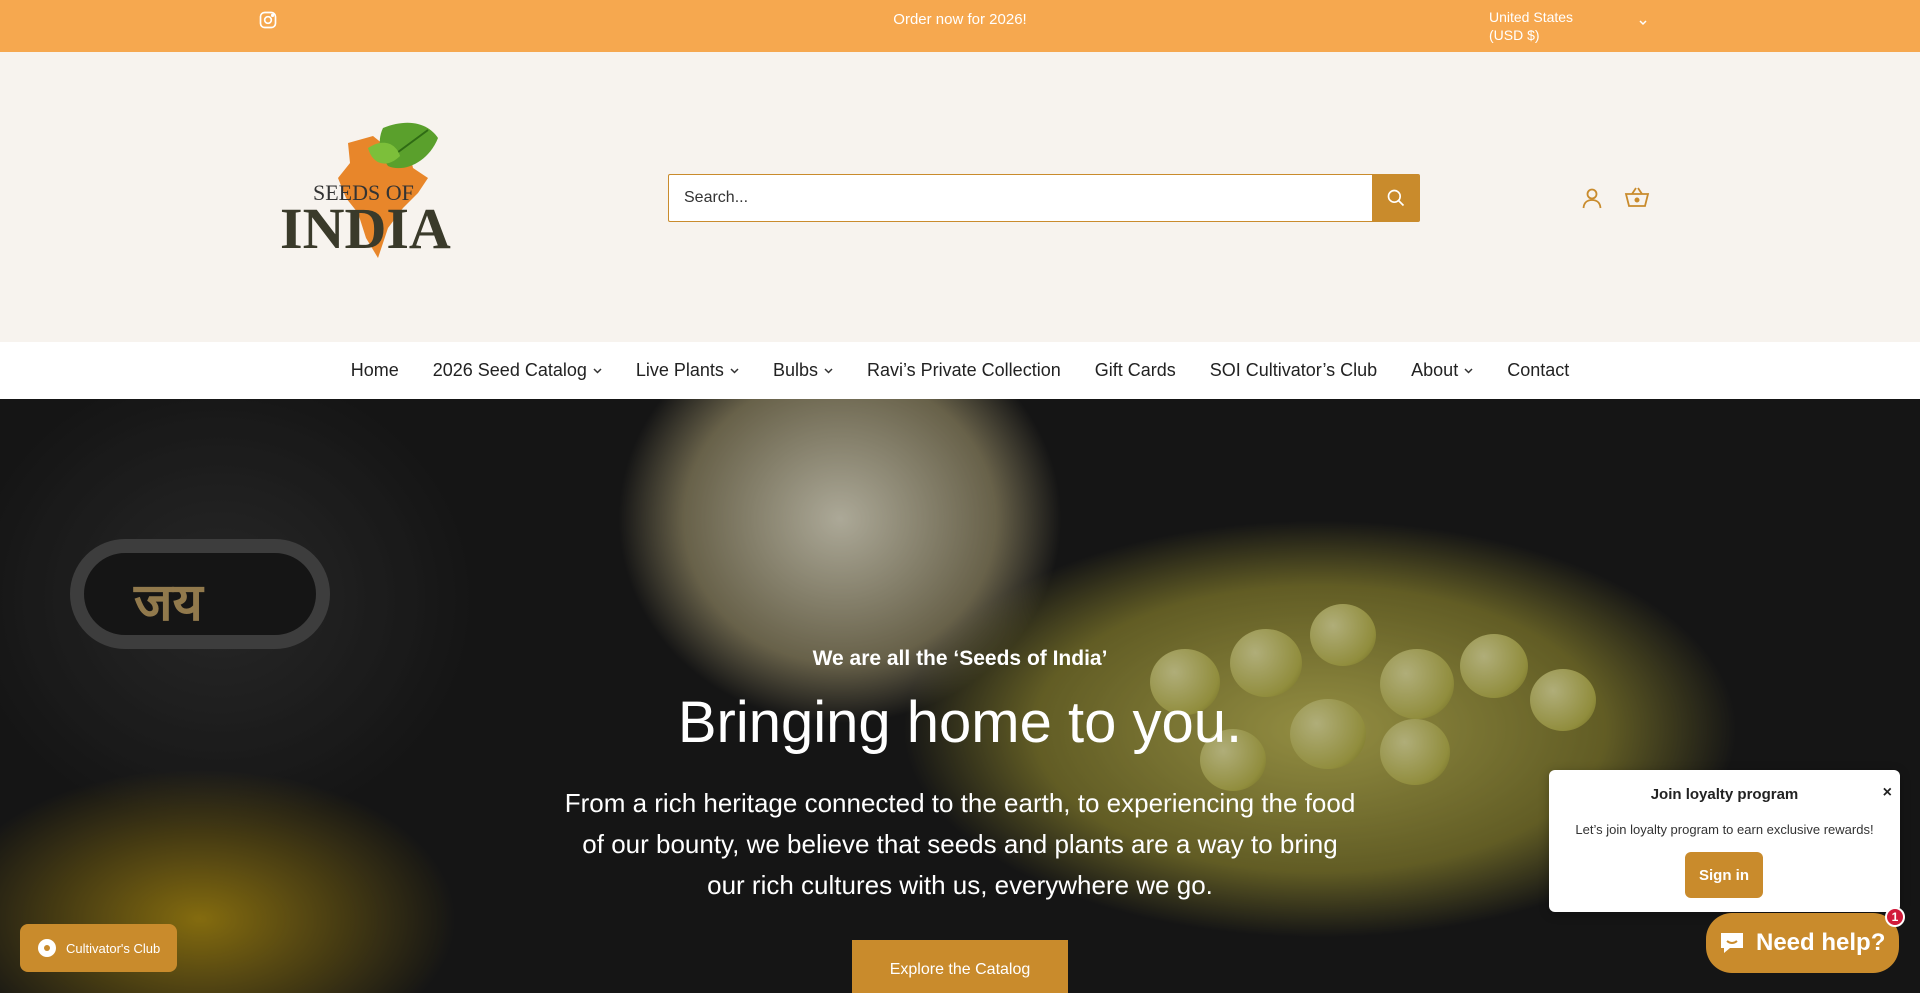  I want to click on nav-item-seed-catalog: 2026 Seed Catalog, so click(517, 370).